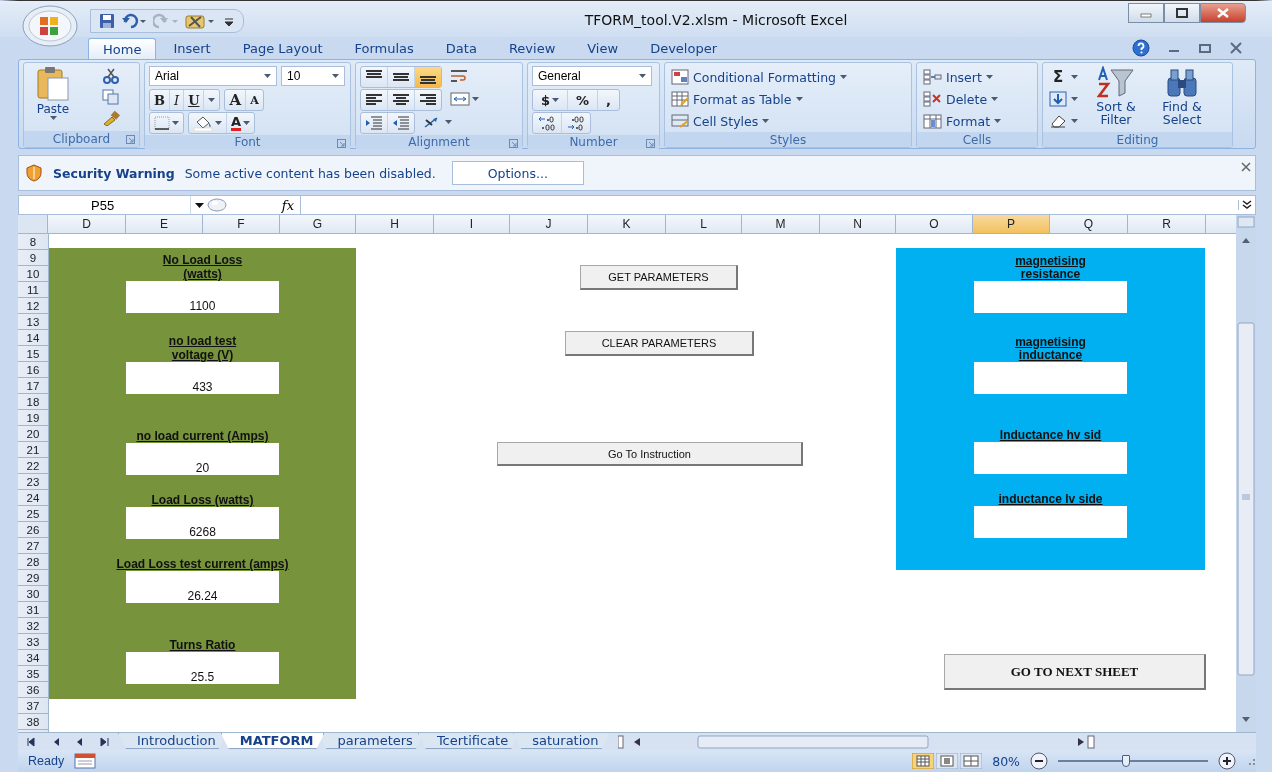  What do you see at coordinates (134, 21) in the screenshot?
I see `undo-icon` at bounding box center [134, 21].